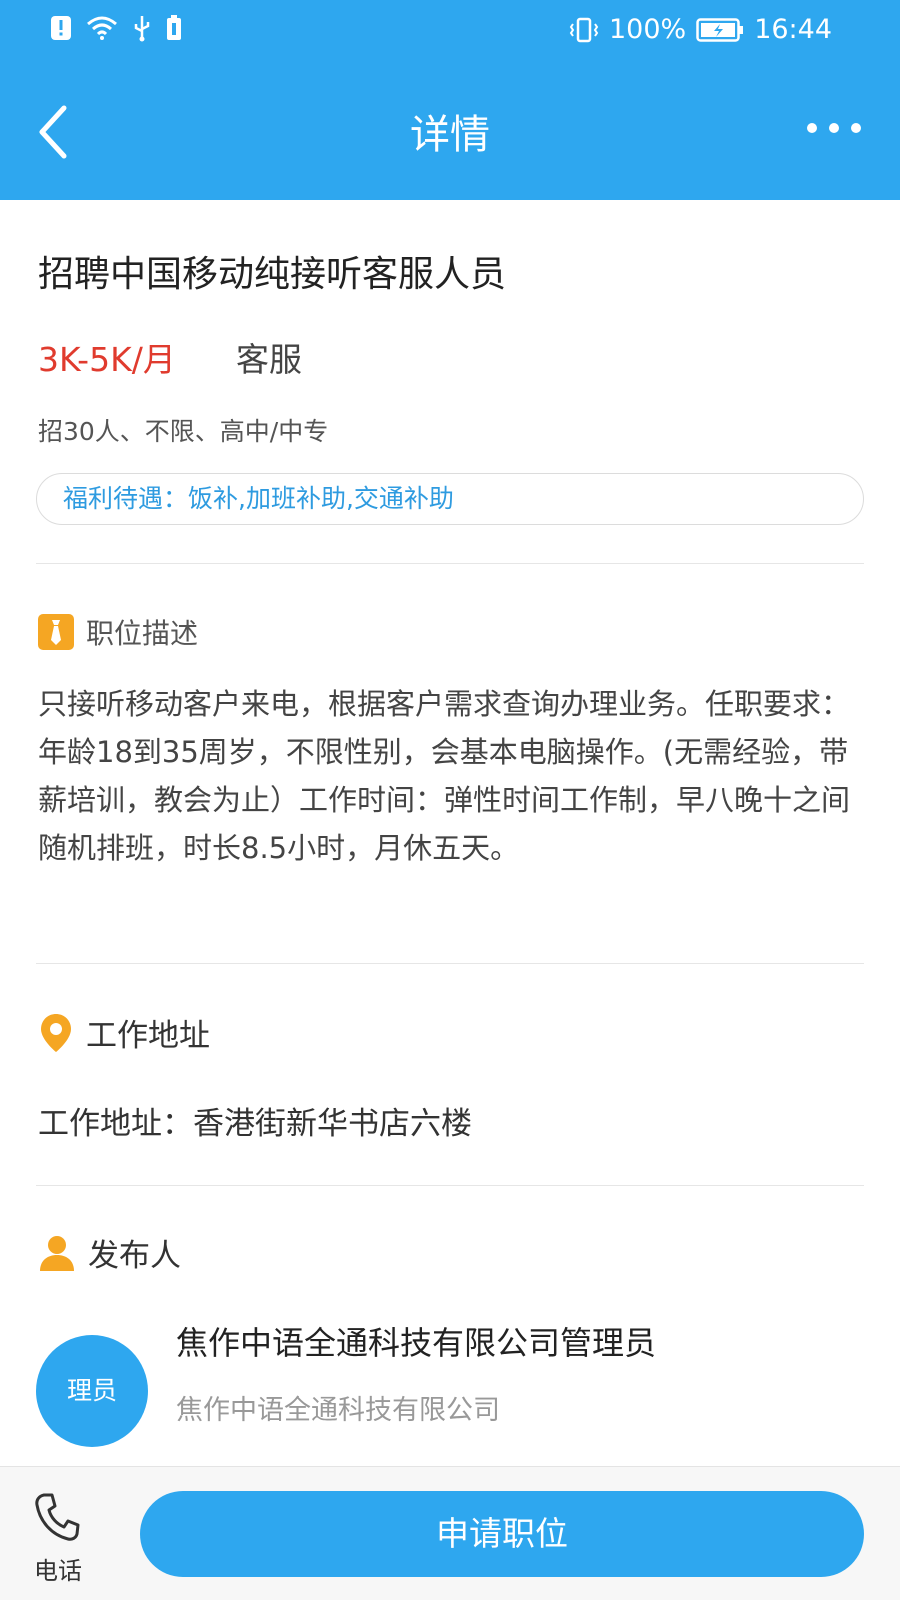 This screenshot has width=900, height=1600. I want to click on page-title: 详情, so click(450, 135).